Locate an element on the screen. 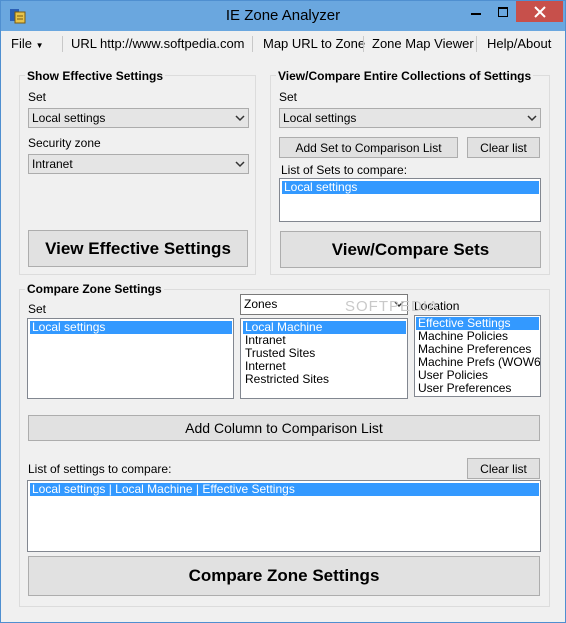  add-set-button: Add Set to Comparison List is located at coordinates (368, 147).